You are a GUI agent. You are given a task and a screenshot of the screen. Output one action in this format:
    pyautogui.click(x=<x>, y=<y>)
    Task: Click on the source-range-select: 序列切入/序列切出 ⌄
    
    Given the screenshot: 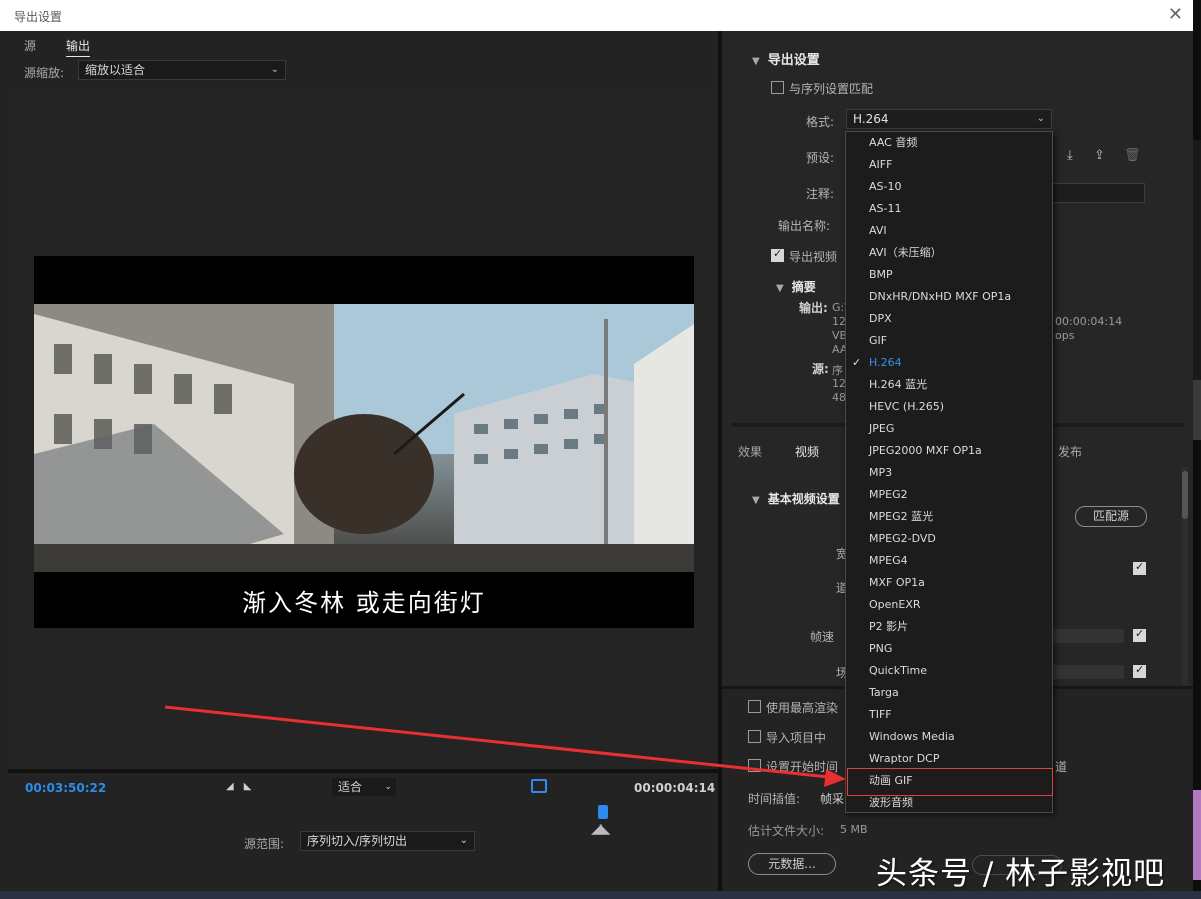 What is the action you would take?
    pyautogui.click(x=387, y=841)
    